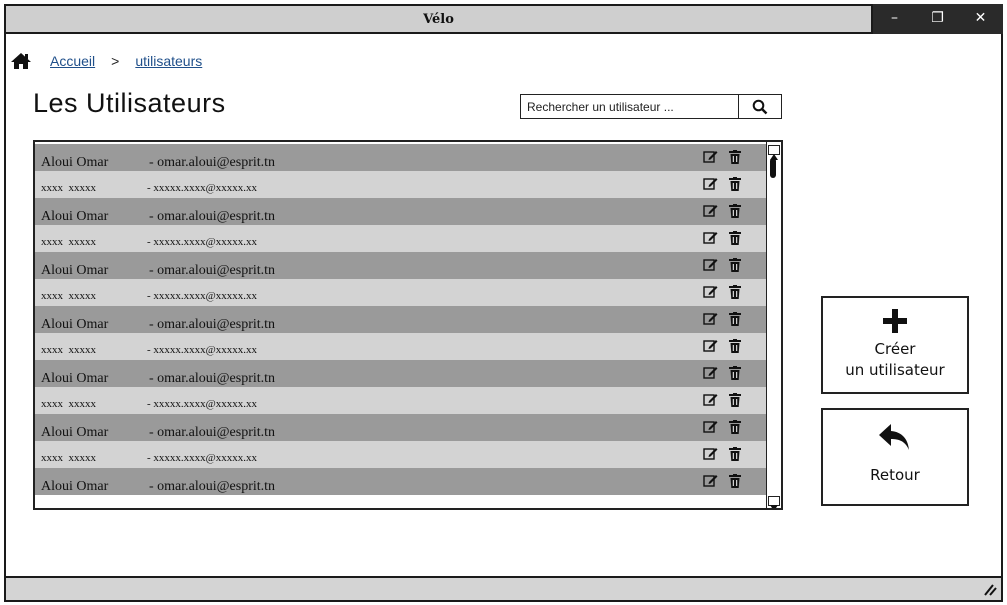 This screenshot has height=605, width=1007. What do you see at coordinates (773, 168) in the screenshot?
I see `scroll-thumb` at bounding box center [773, 168].